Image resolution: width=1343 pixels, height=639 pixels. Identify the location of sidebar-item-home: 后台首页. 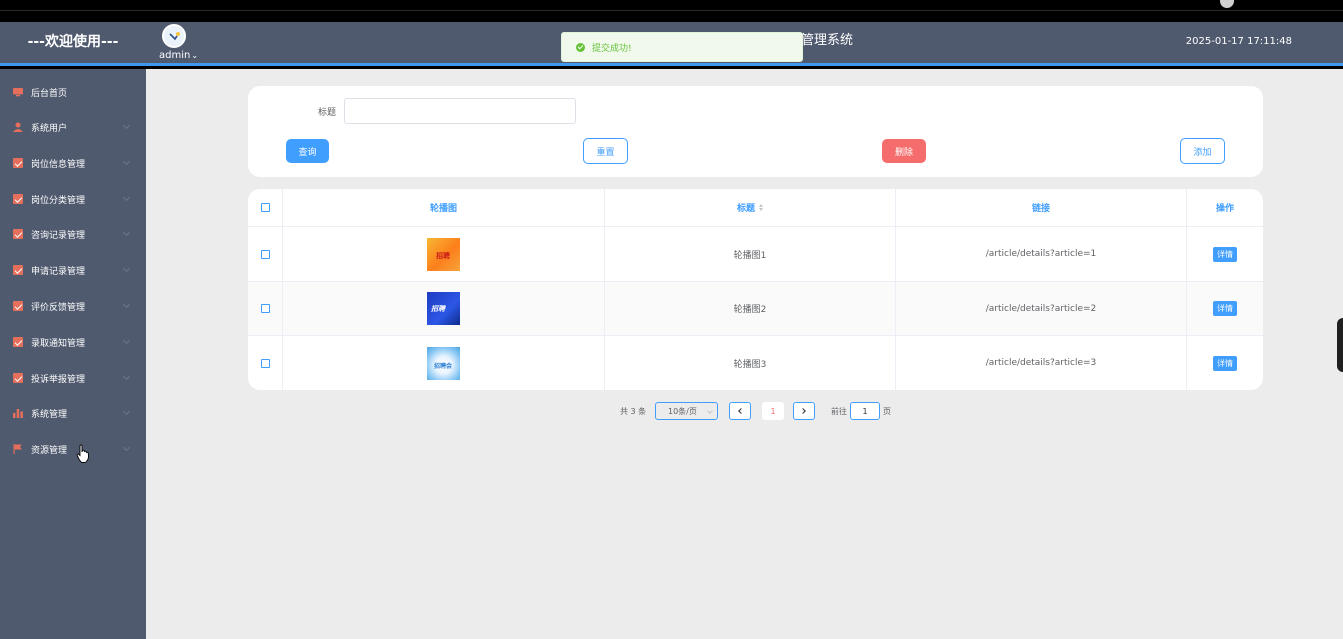
(73, 92).